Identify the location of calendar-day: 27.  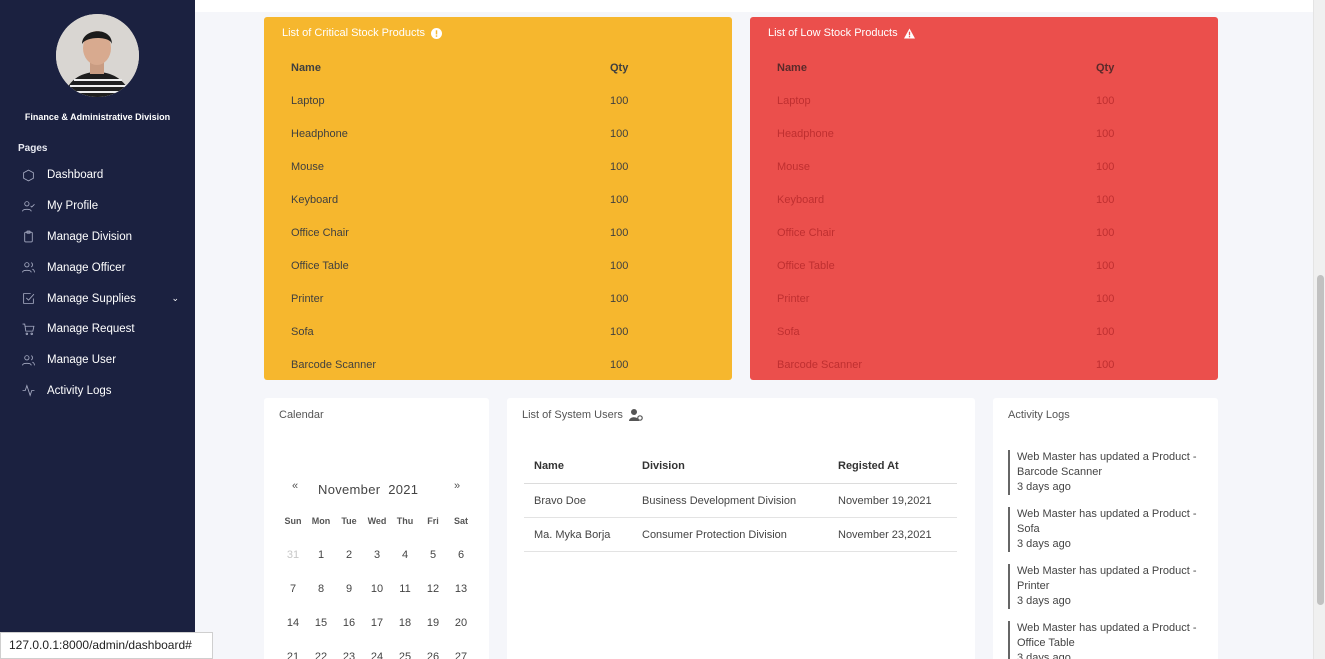
(461, 655).